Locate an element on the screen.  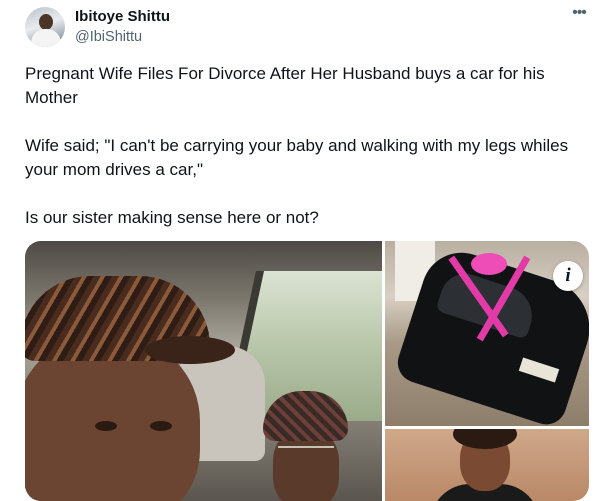
avatar is located at coordinates (45, 27).